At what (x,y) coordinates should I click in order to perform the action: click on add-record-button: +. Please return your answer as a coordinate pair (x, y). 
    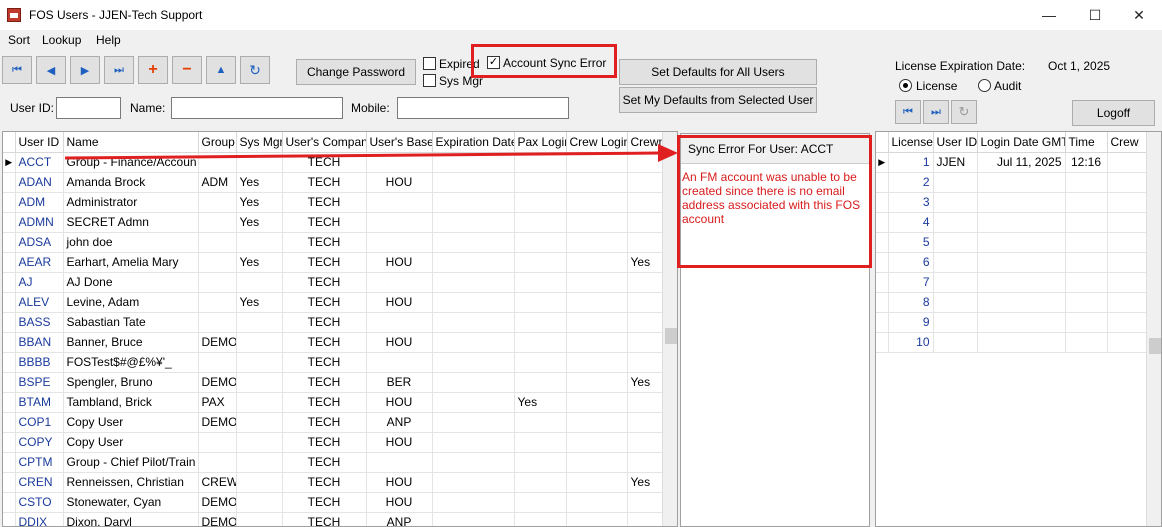
    Looking at the image, I should click on (153, 70).